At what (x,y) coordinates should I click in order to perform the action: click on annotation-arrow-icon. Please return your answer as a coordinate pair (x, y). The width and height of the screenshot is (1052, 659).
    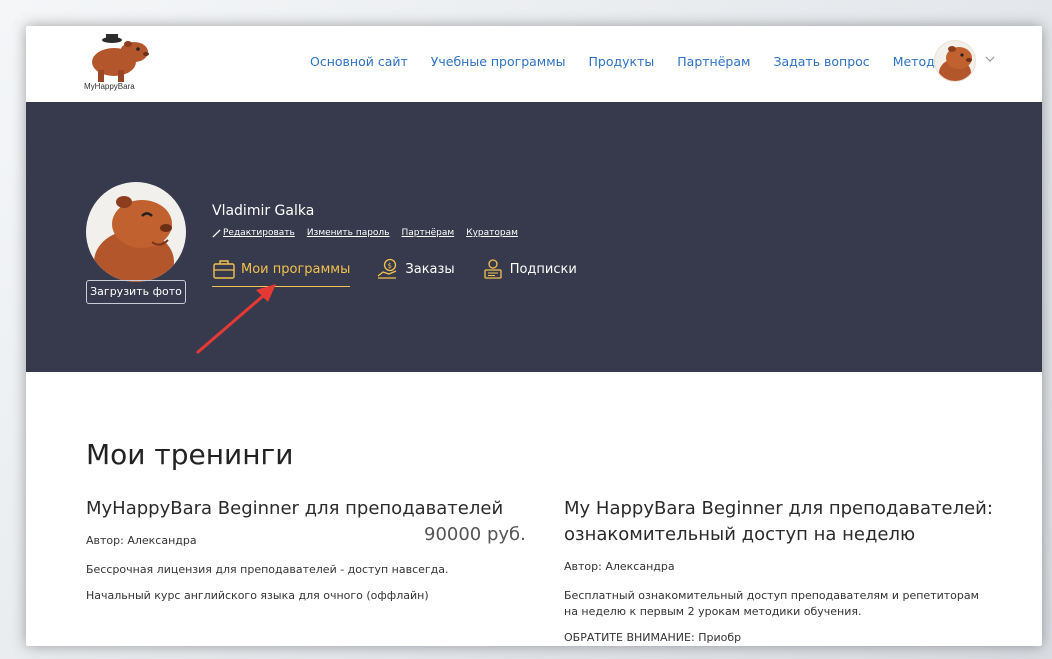
    Looking at the image, I should click on (236, 319).